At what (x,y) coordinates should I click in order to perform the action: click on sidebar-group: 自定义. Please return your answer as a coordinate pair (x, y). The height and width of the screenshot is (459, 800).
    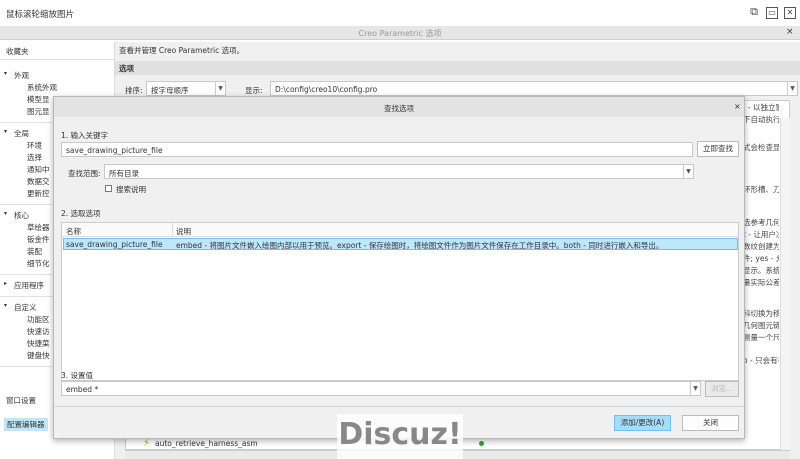
    Looking at the image, I should click on (25, 307).